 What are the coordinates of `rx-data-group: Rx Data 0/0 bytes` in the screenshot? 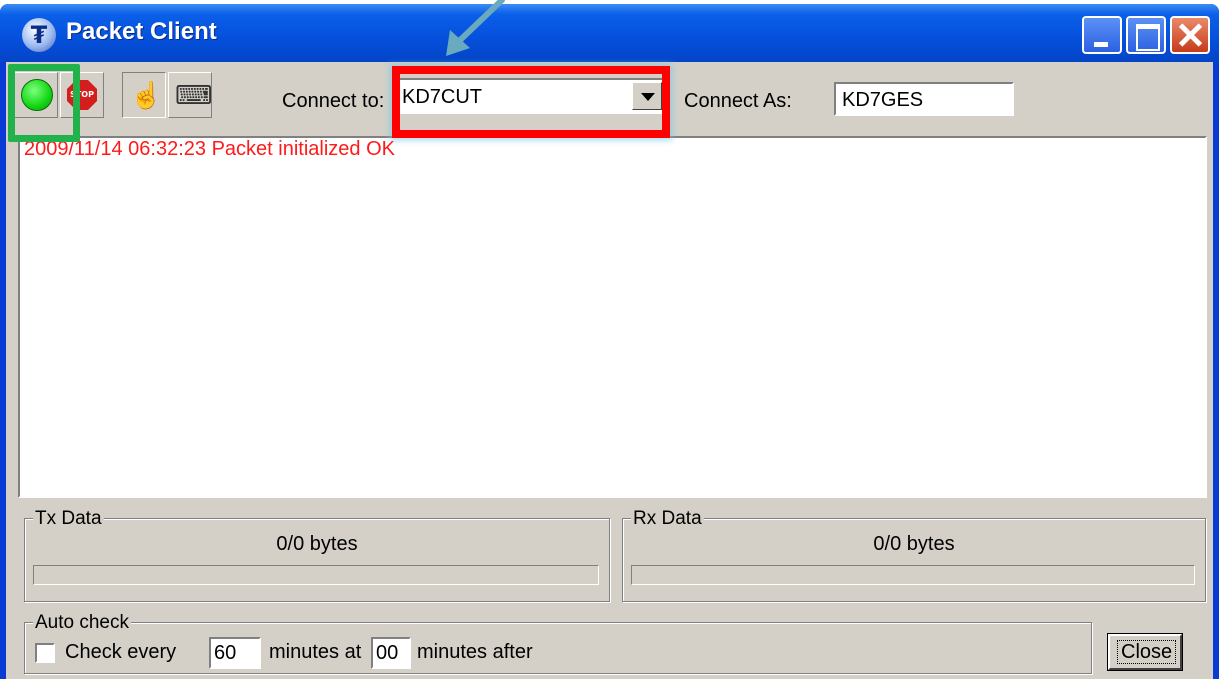 It's located at (914, 555).